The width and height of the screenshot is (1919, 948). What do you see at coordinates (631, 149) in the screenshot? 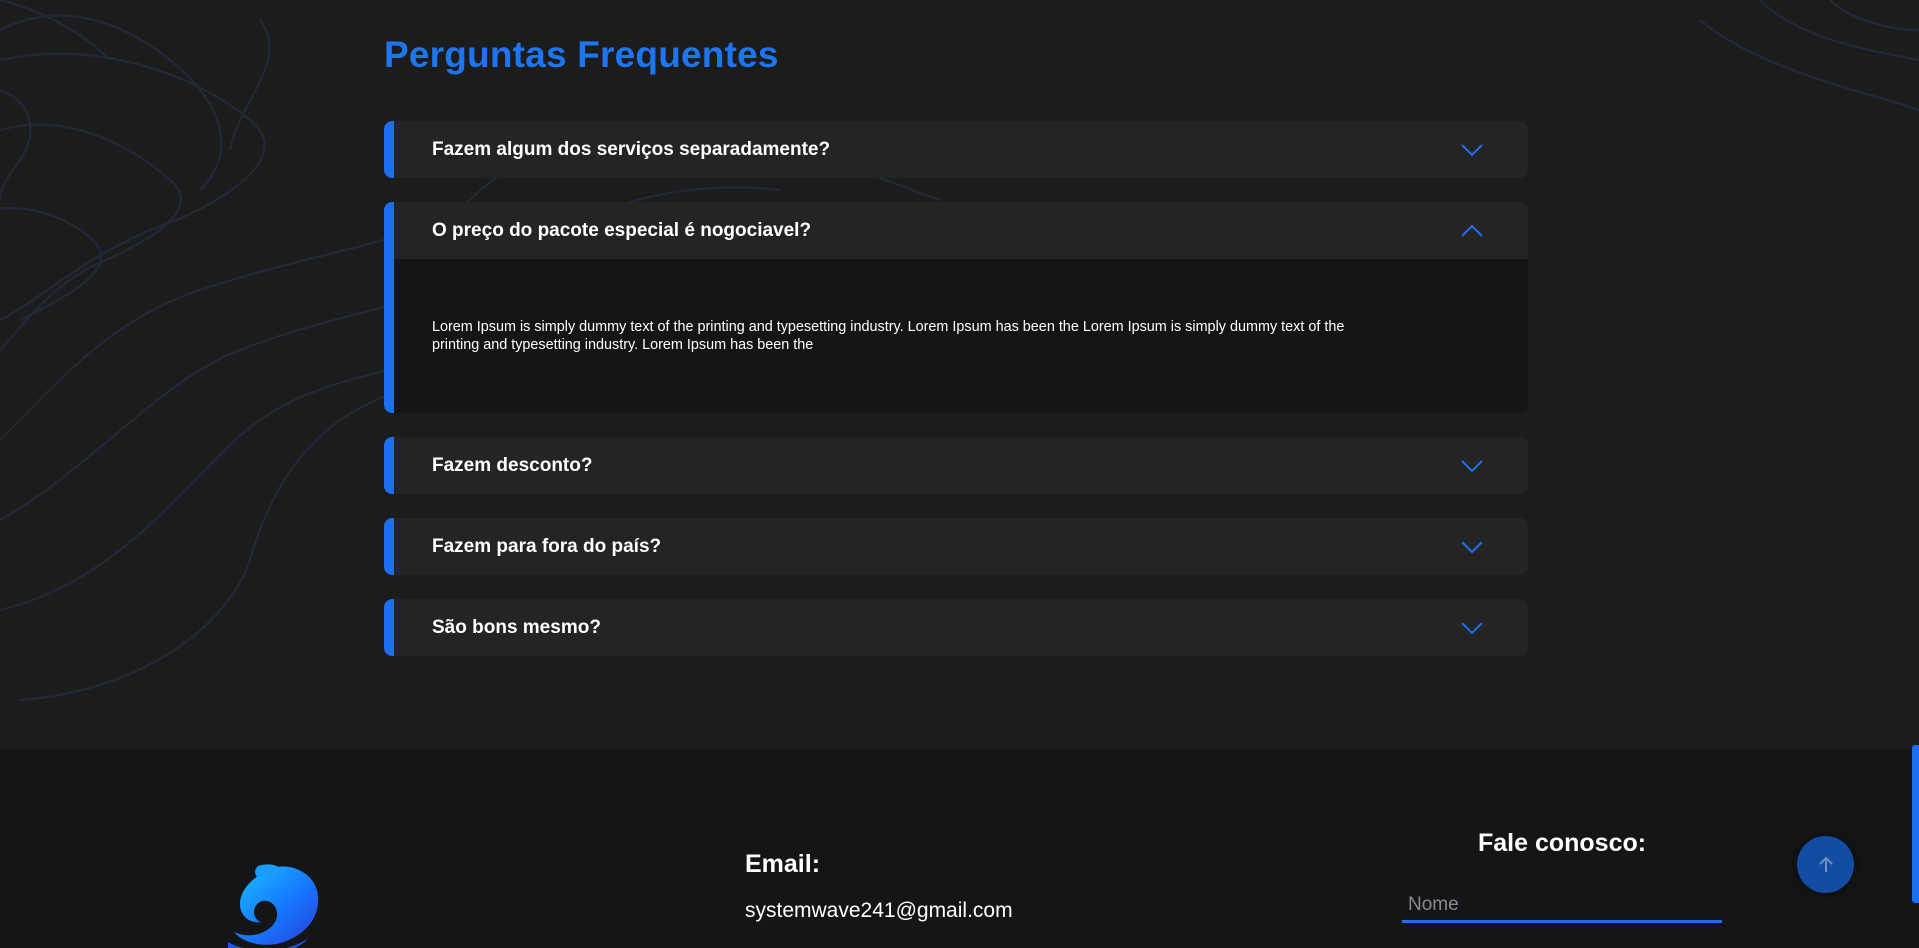
I see `faq-question-text: Fazem algum dos serviços separadamente?` at bounding box center [631, 149].